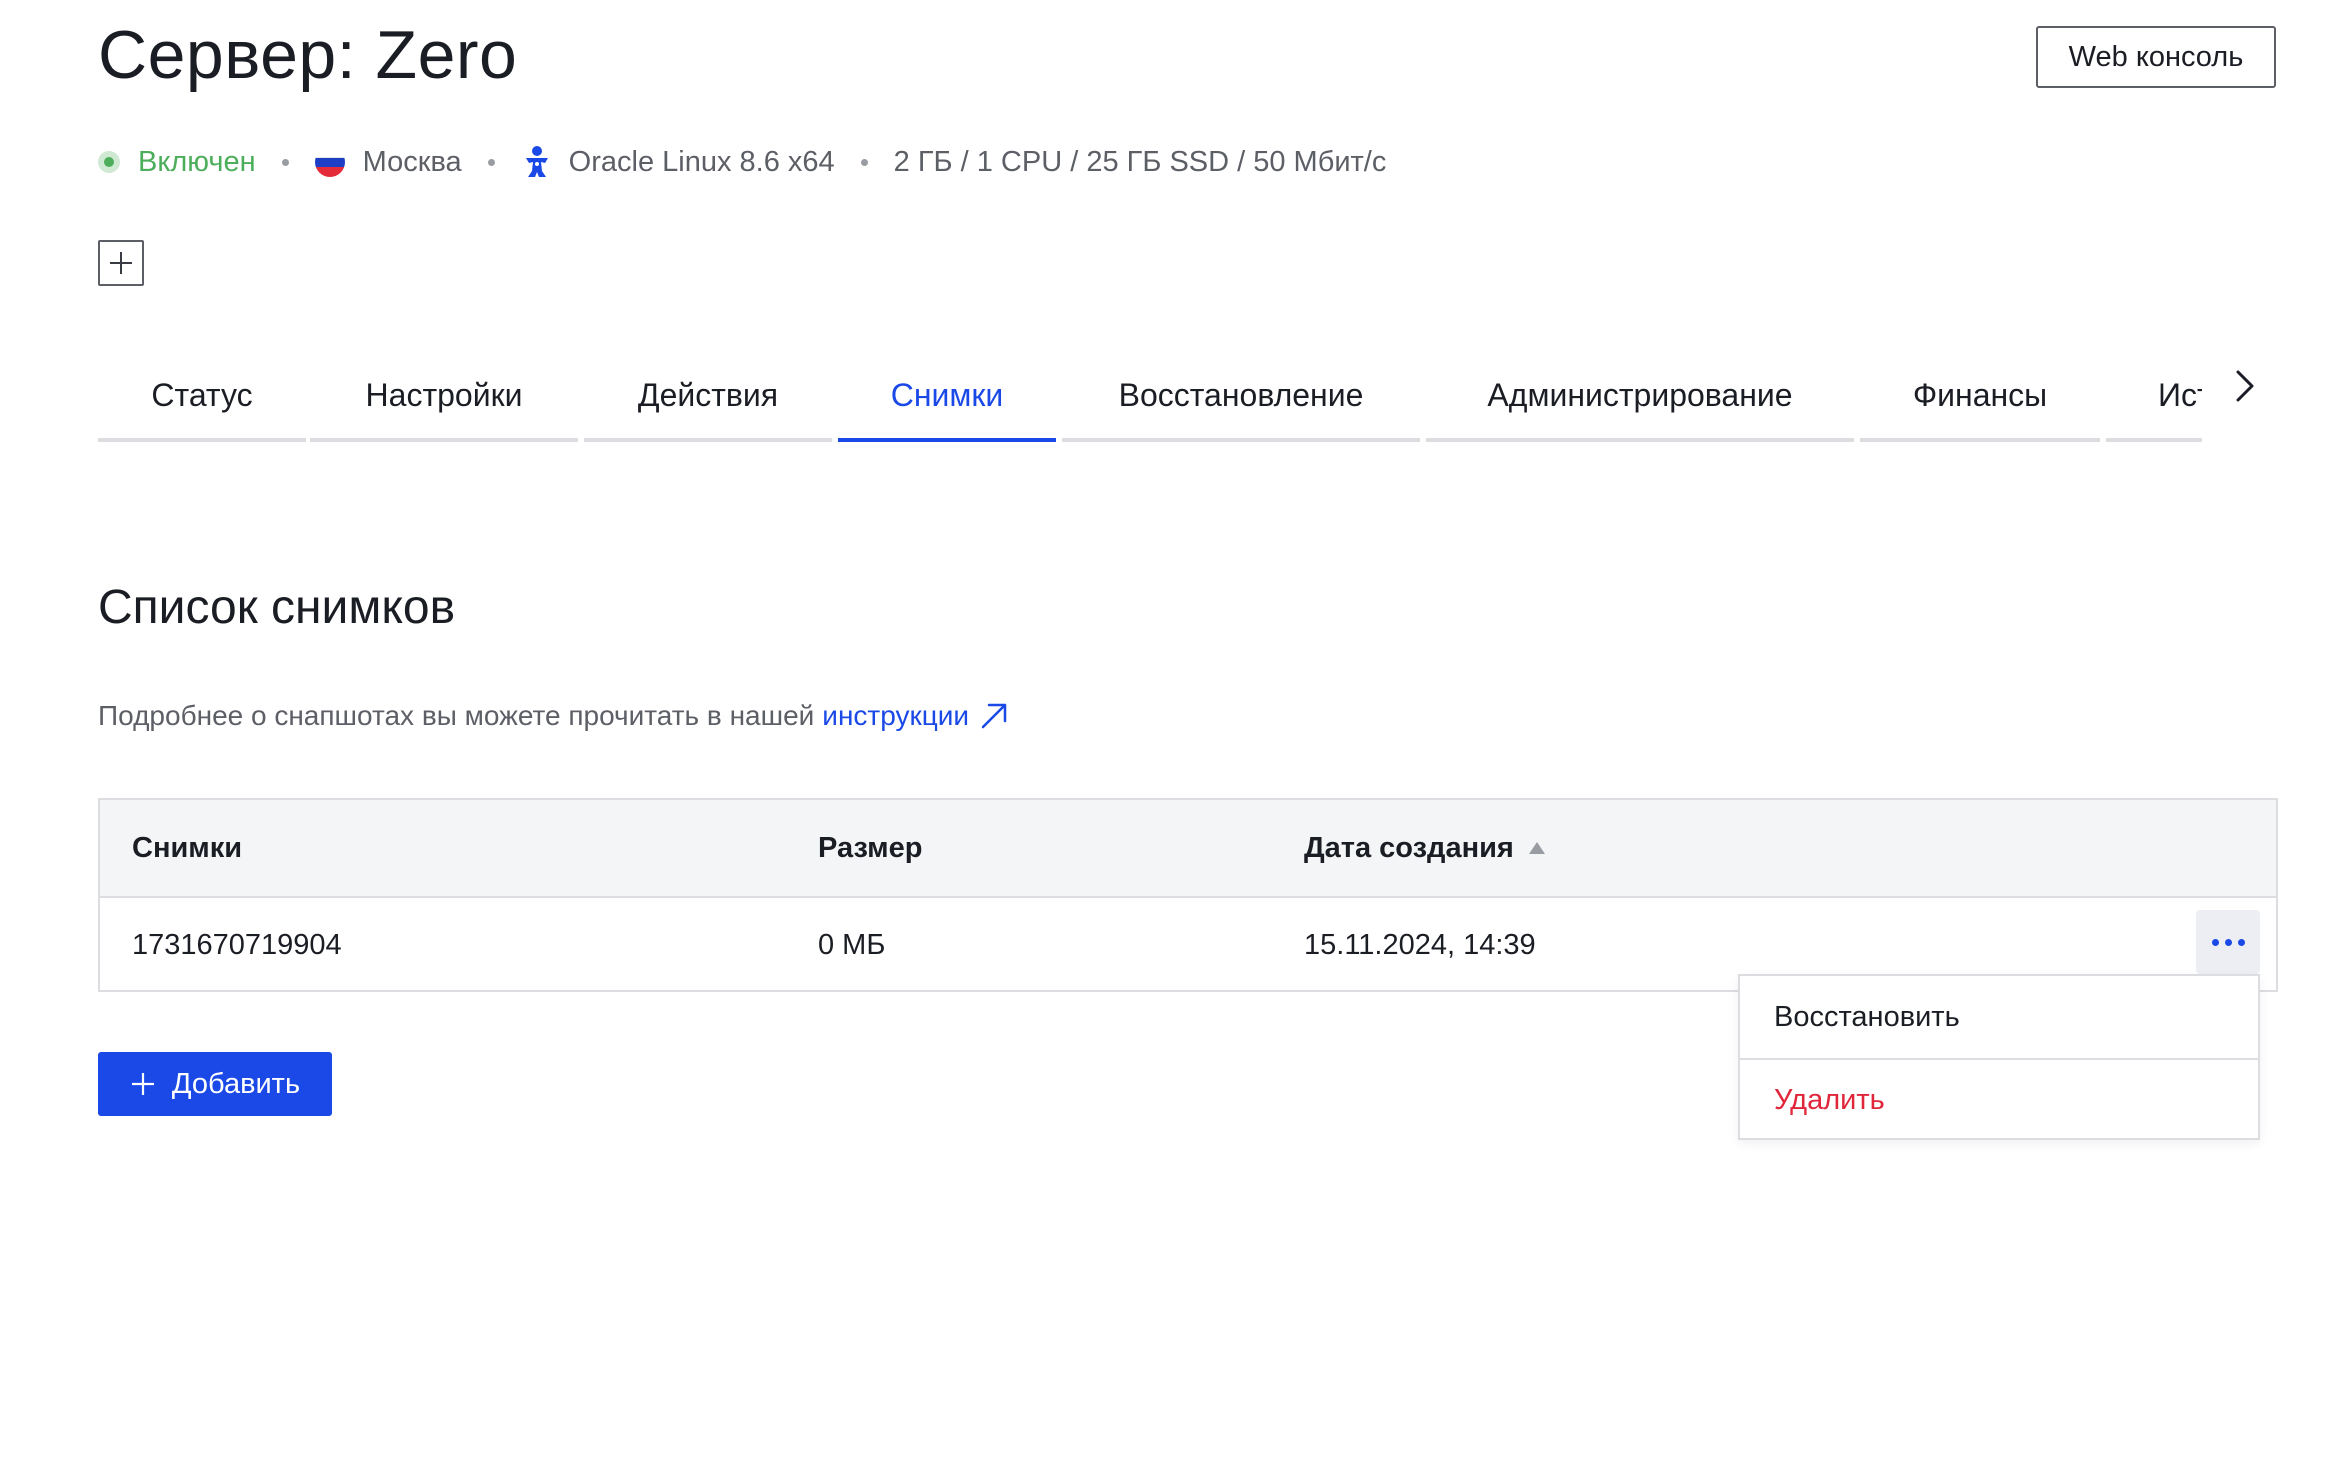 Image resolution: width=2330 pixels, height=1462 pixels. I want to click on tab-administration: Администрирование, so click(1640, 397).